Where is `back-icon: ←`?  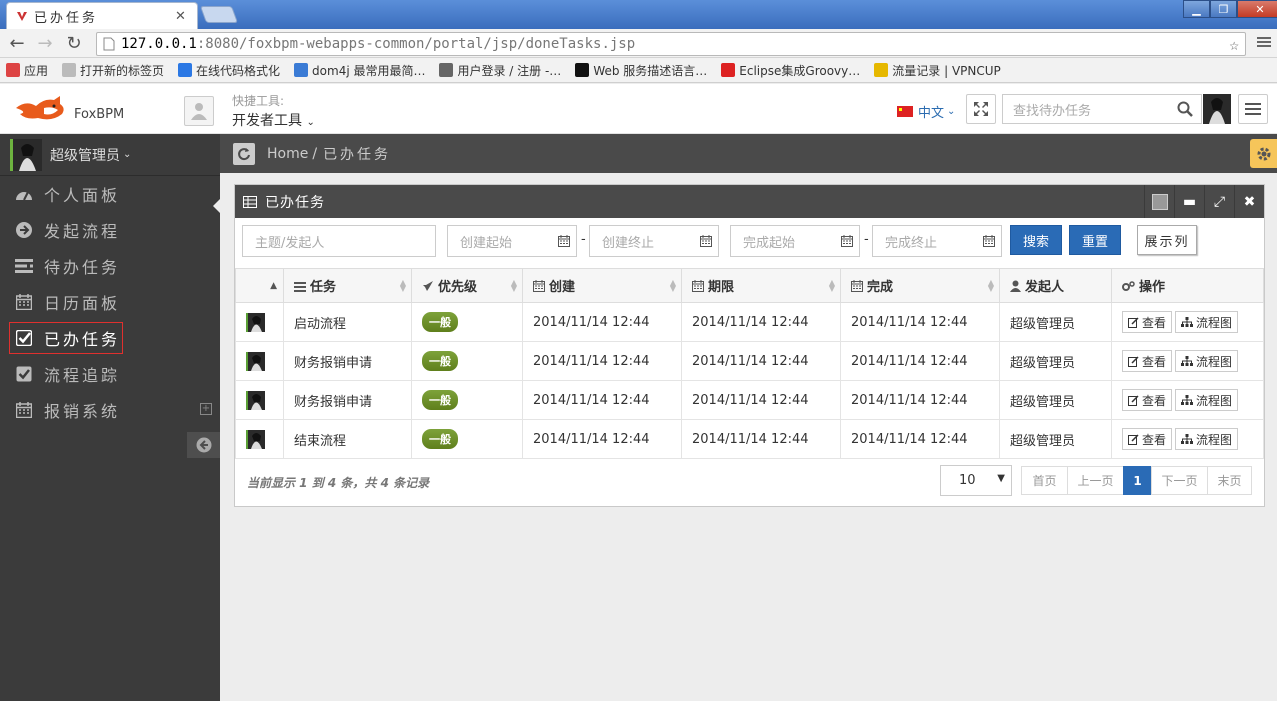
back-icon: ← is located at coordinates (17, 44).